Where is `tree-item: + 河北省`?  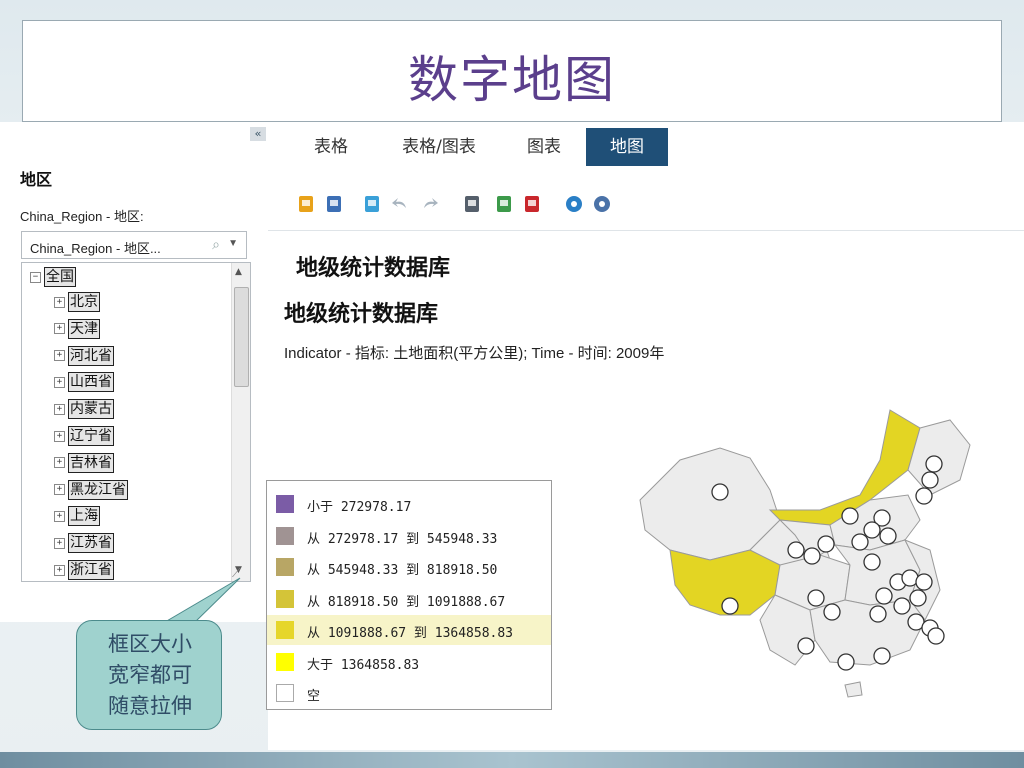
tree-item: + 河北省 is located at coordinates (84, 356).